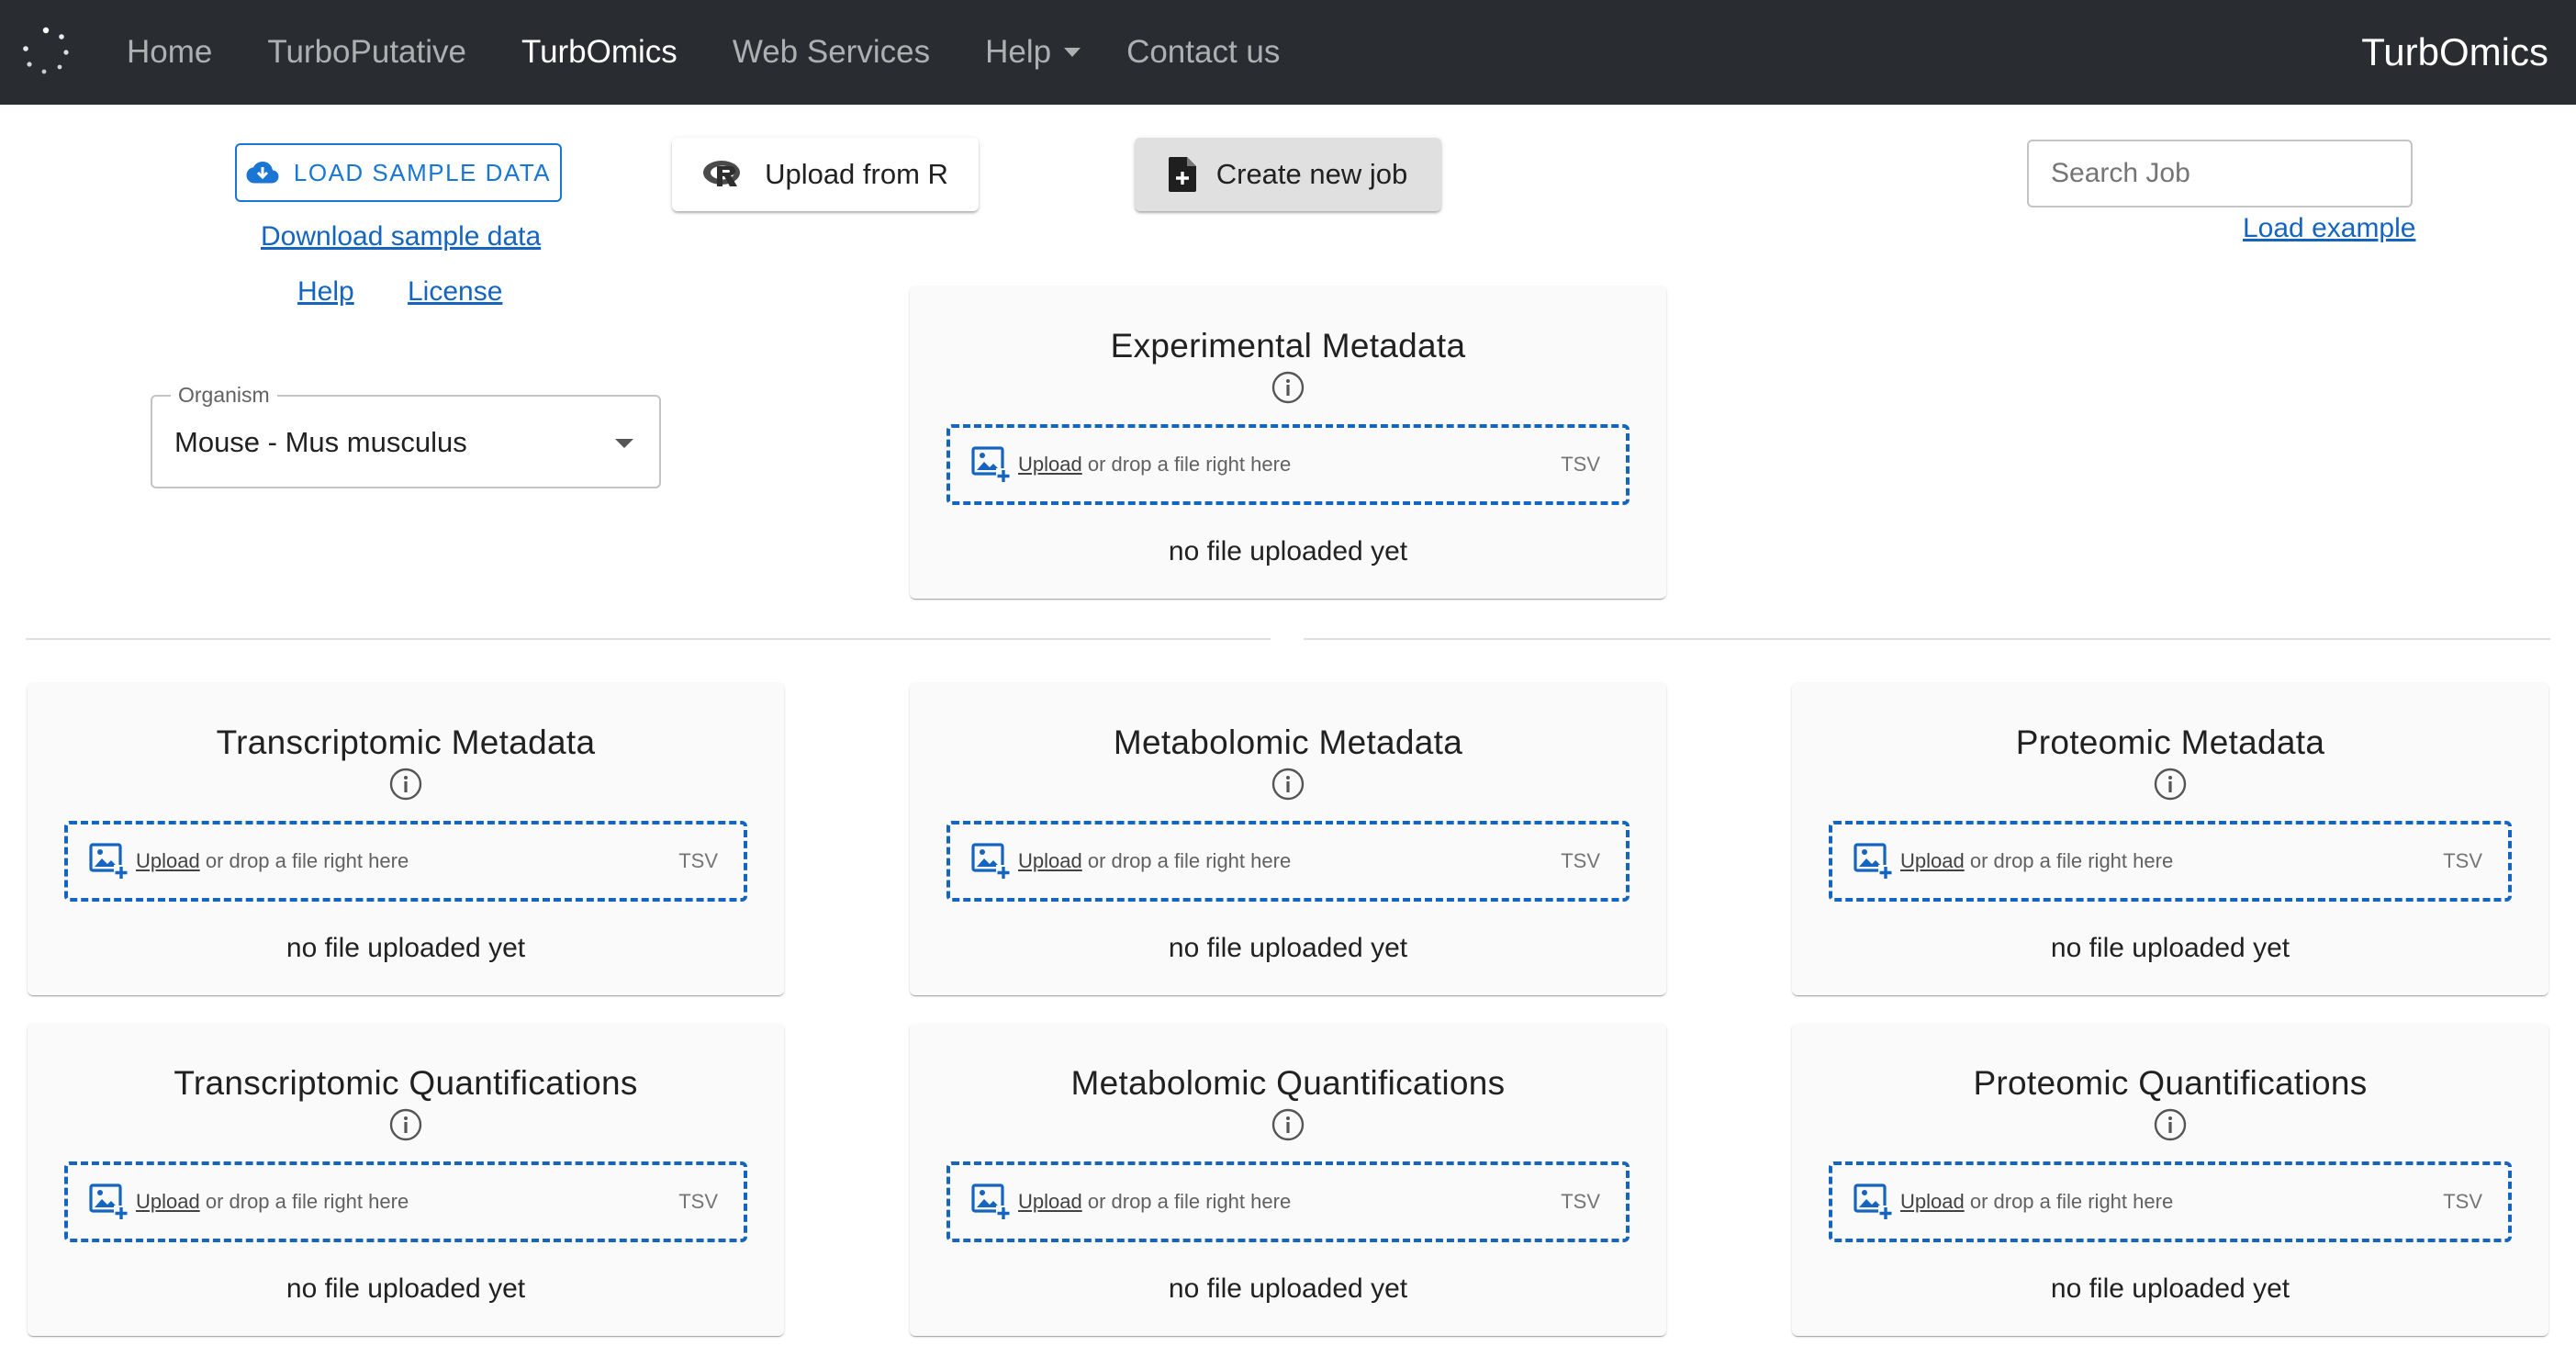 The height and width of the screenshot is (1346, 2576). What do you see at coordinates (422, 172) in the screenshot?
I see `load-sample-data-label: LOAD SAMPLE DATA` at bounding box center [422, 172].